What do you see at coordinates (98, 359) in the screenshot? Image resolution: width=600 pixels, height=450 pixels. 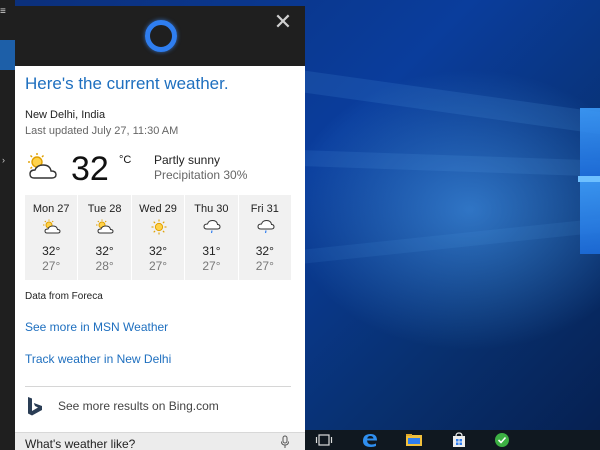 I see `track-weather-link: Track weather in New Delhi` at bounding box center [98, 359].